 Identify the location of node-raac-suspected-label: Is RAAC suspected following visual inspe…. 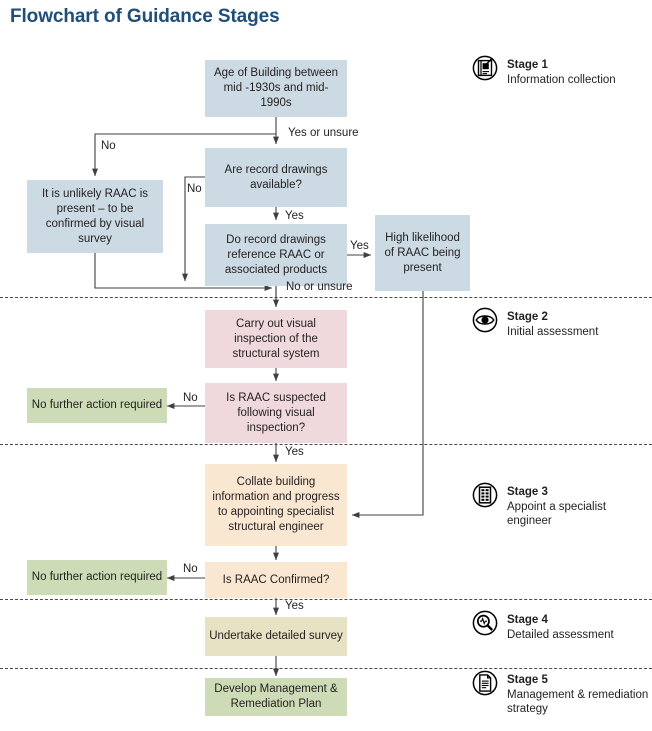
(276, 412).